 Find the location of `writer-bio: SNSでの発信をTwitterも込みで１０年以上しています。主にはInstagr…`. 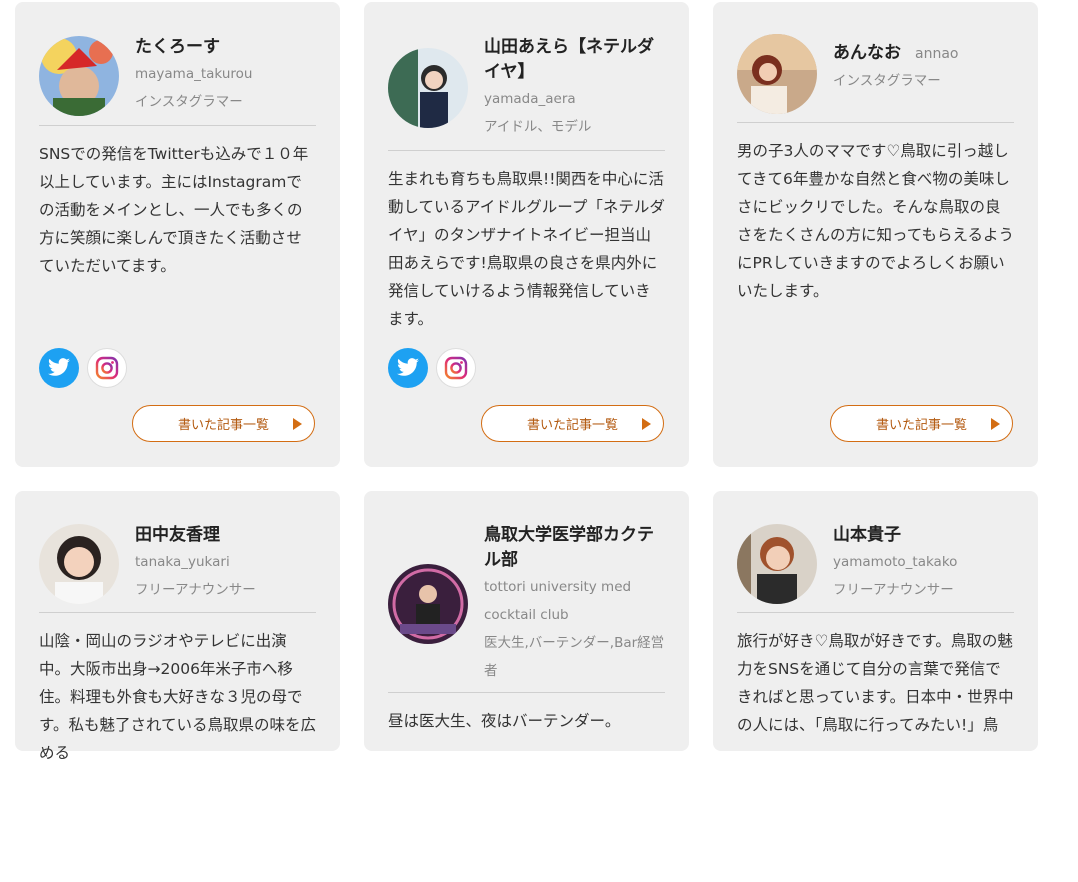

writer-bio: SNSでの発信をTwitterも込みで１０年以上しています。主にはInstagr… is located at coordinates (174, 210).